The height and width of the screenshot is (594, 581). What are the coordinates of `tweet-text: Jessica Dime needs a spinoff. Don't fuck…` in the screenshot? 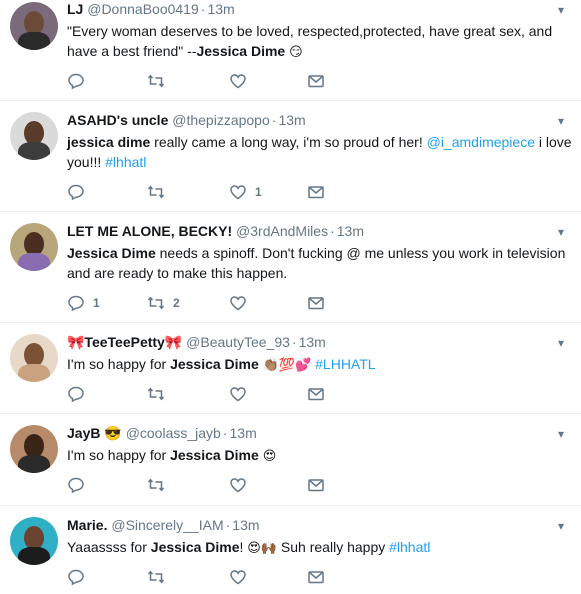 It's located at (316, 263).